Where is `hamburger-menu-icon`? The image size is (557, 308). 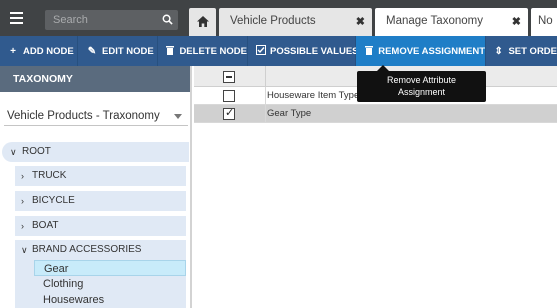 hamburger-menu-icon is located at coordinates (16, 18).